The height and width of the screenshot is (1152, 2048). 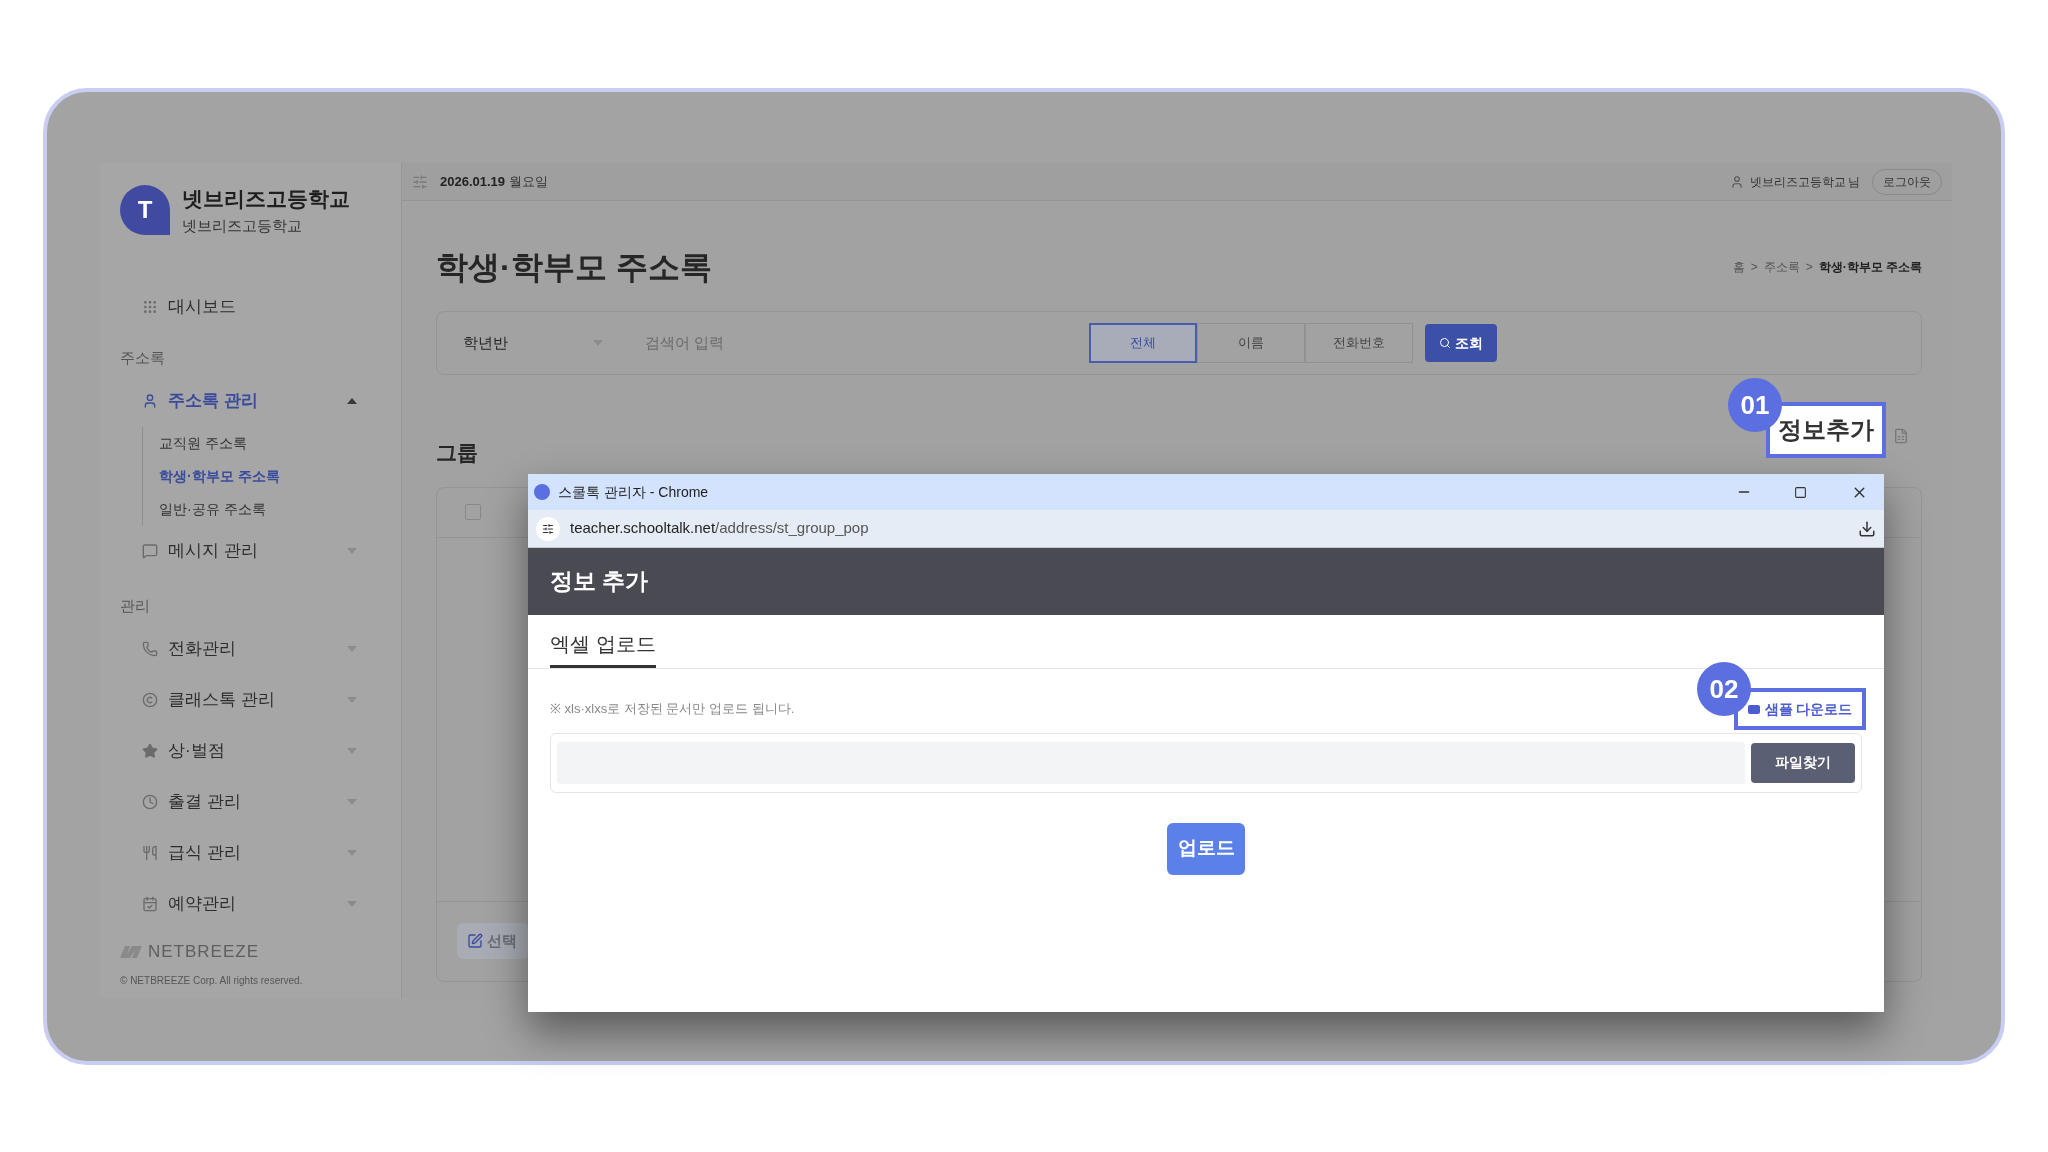 I want to click on school-subtitle: 넷브리즈고등학교, so click(x=242, y=225).